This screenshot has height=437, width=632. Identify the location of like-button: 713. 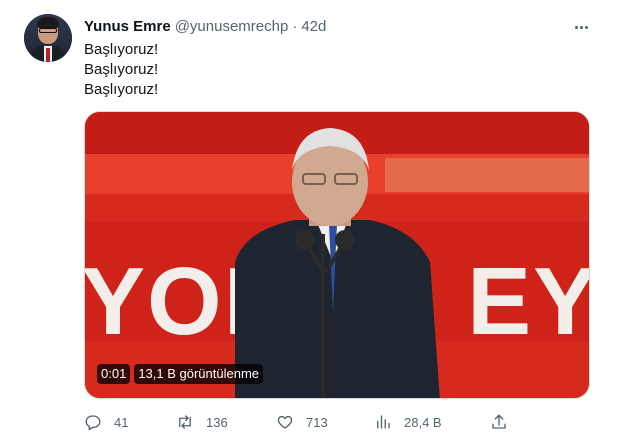
(302, 422).